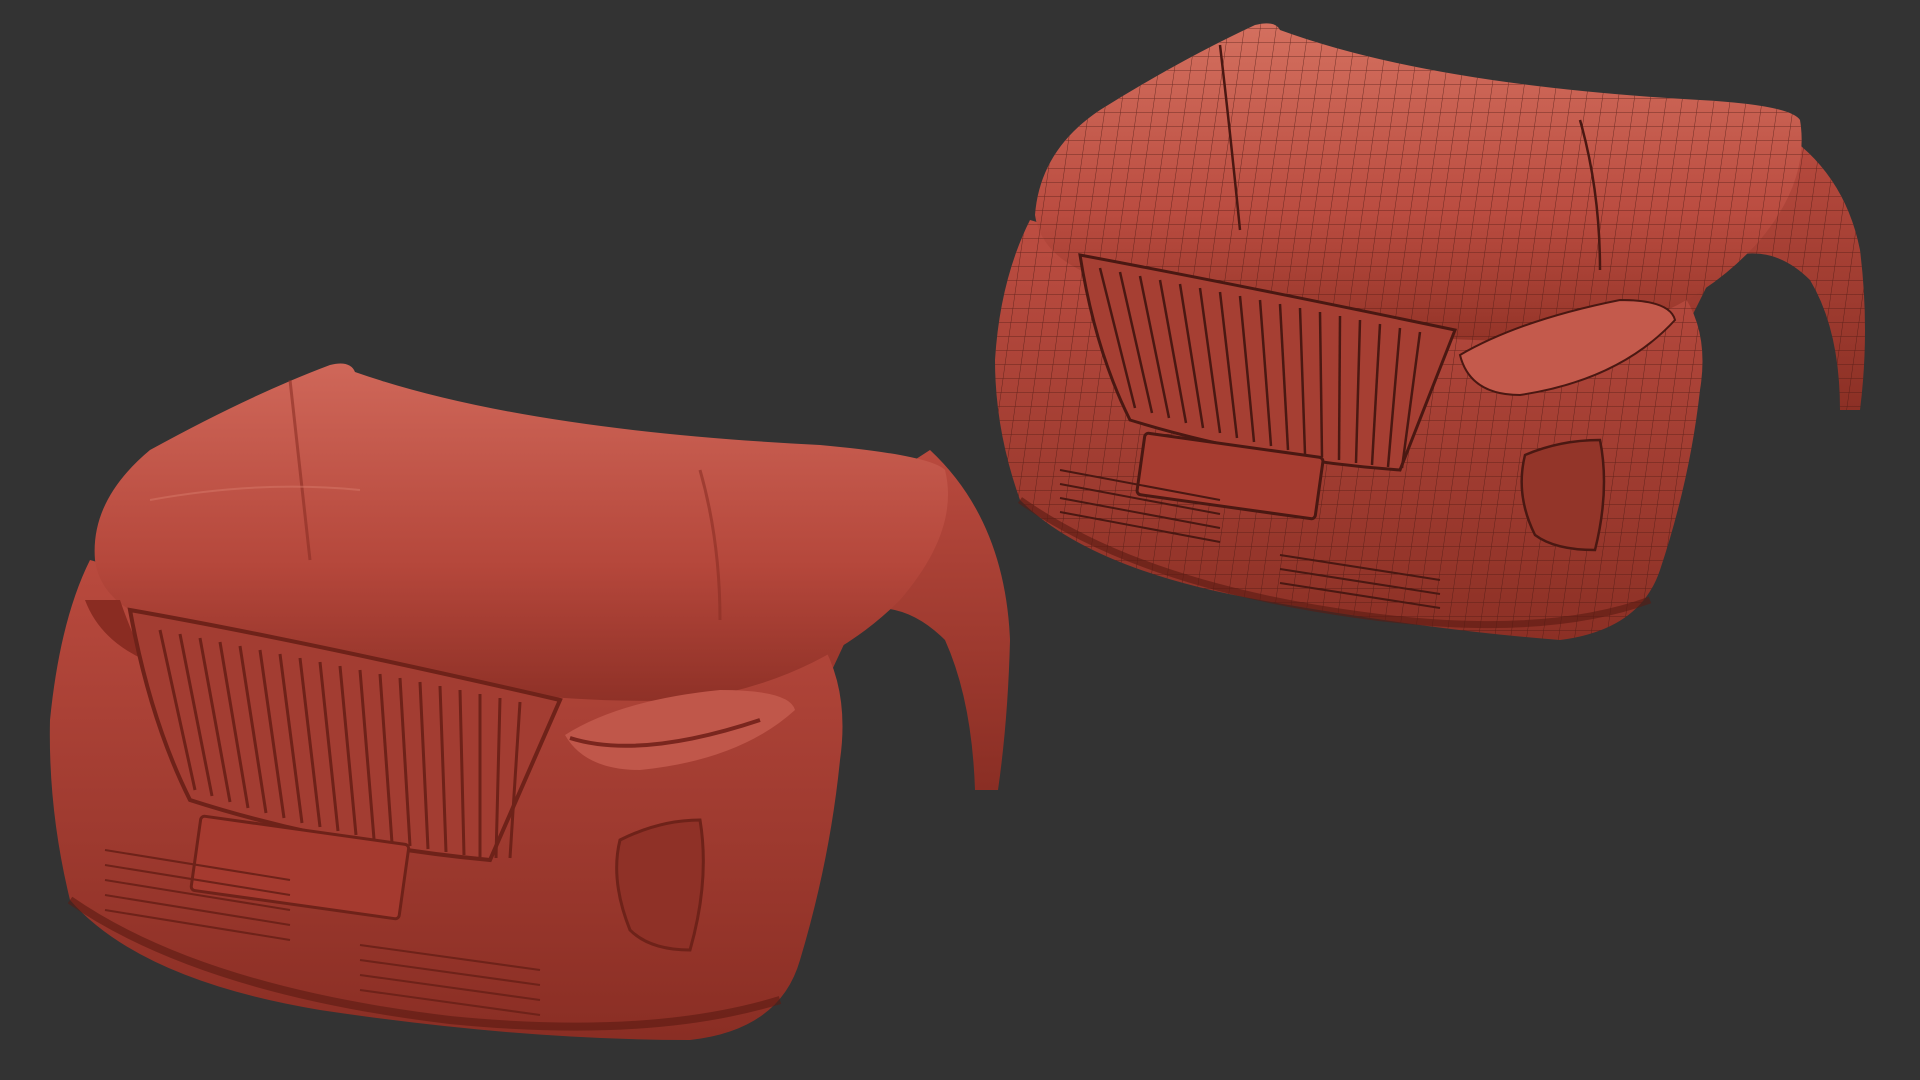 The width and height of the screenshot is (1920, 1080). Describe the element at coordinates (1563, 495) in the screenshot. I see `fog-lamp-right-wire` at that location.